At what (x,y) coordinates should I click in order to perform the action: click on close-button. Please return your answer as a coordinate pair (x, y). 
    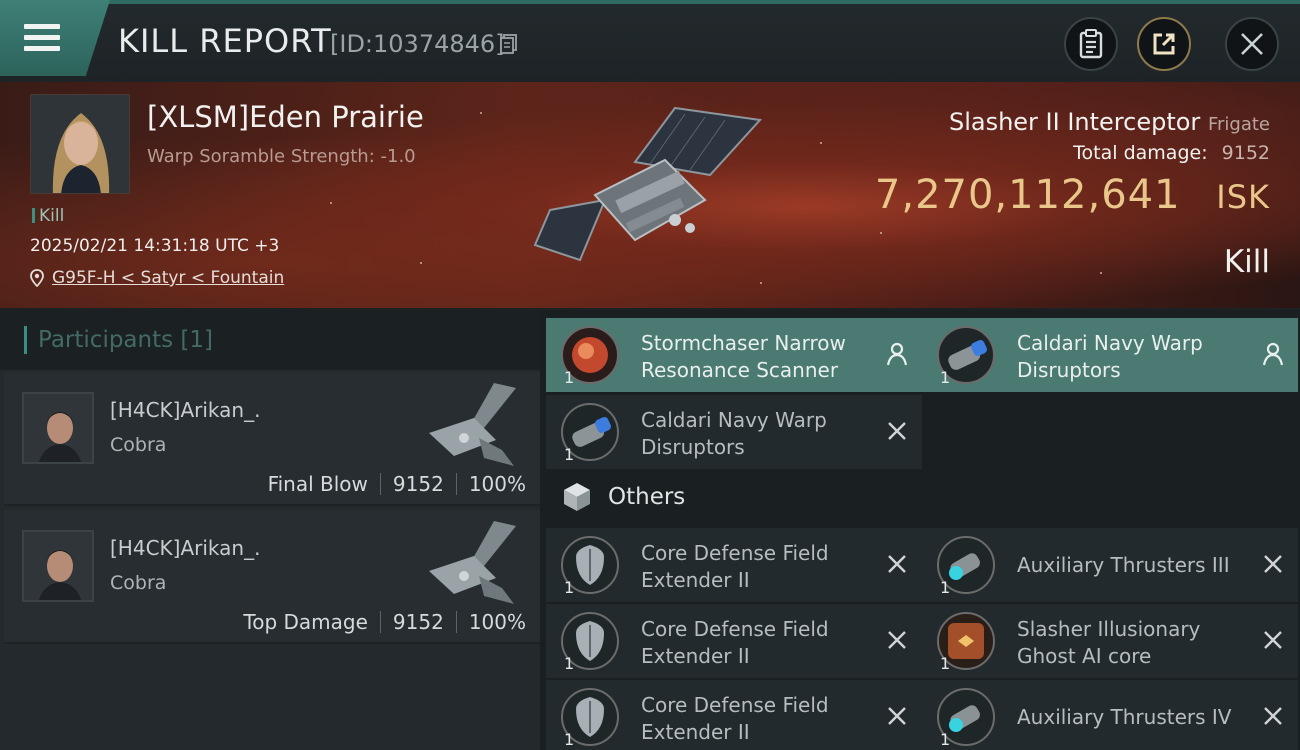
    Looking at the image, I should click on (1252, 44).